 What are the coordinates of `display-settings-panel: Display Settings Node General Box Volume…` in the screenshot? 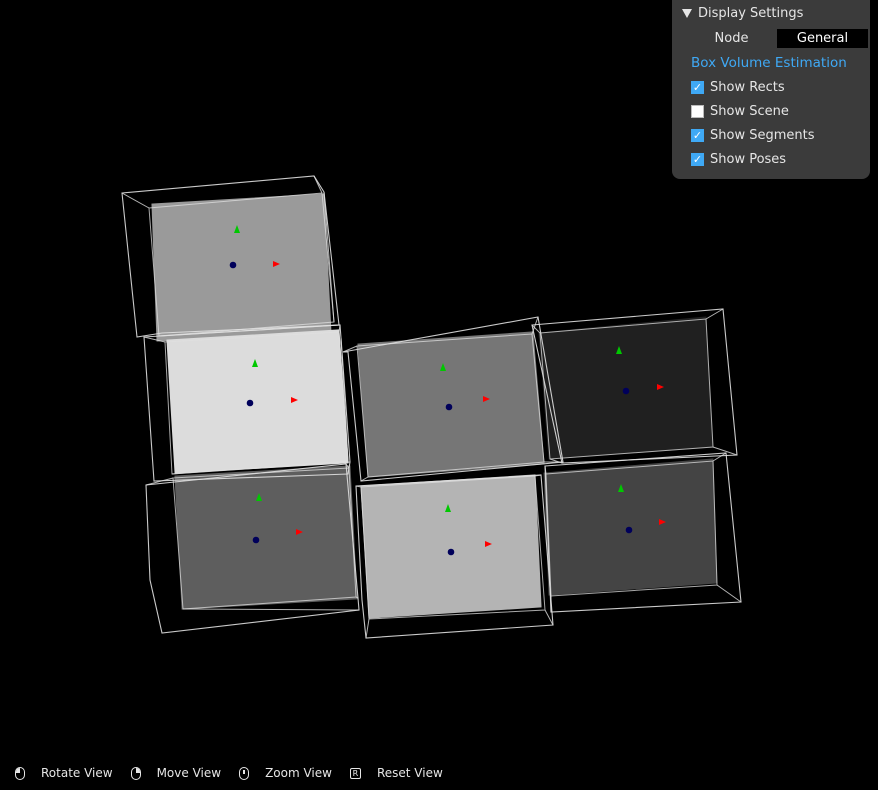 It's located at (771, 89).